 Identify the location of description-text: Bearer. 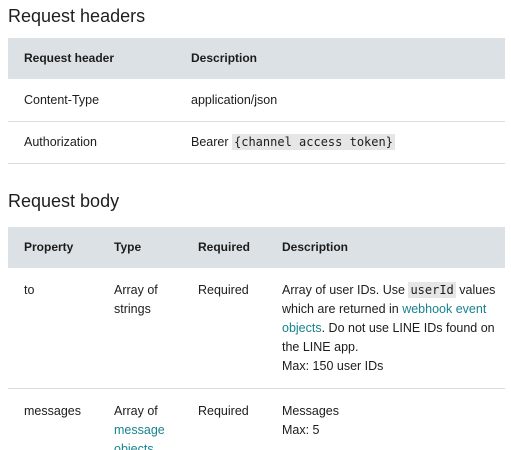
(211, 142).